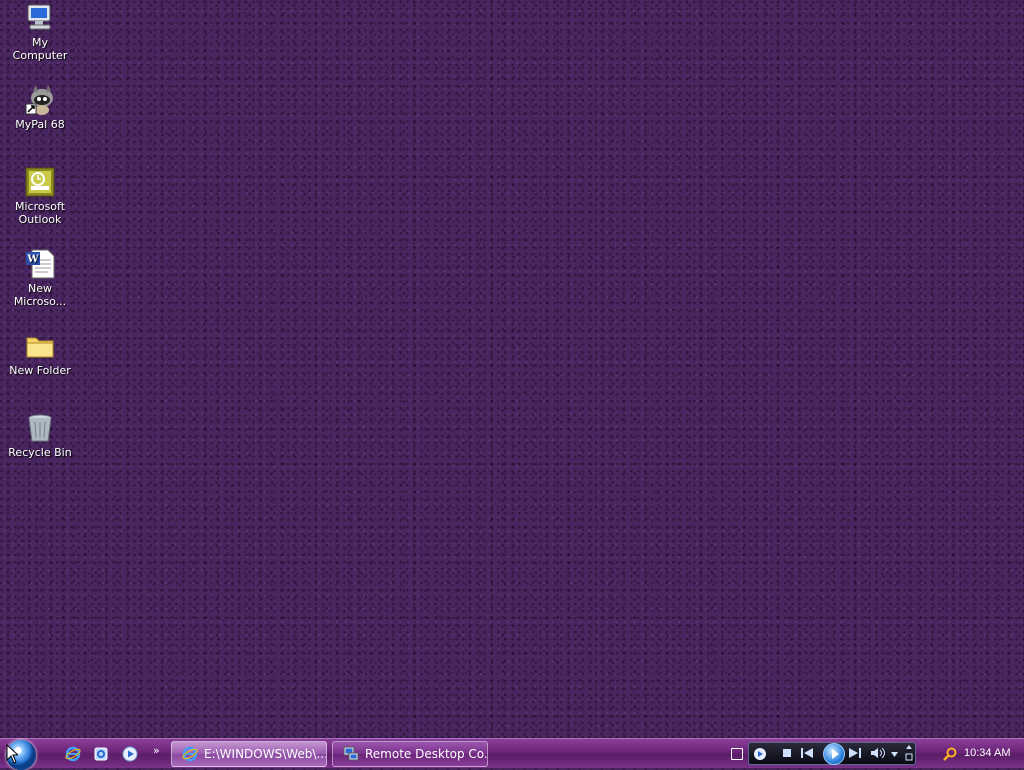 The width and height of the screenshot is (1024, 770). What do you see at coordinates (40, 100) in the screenshot?
I see `mypal-raccoon-icon` at bounding box center [40, 100].